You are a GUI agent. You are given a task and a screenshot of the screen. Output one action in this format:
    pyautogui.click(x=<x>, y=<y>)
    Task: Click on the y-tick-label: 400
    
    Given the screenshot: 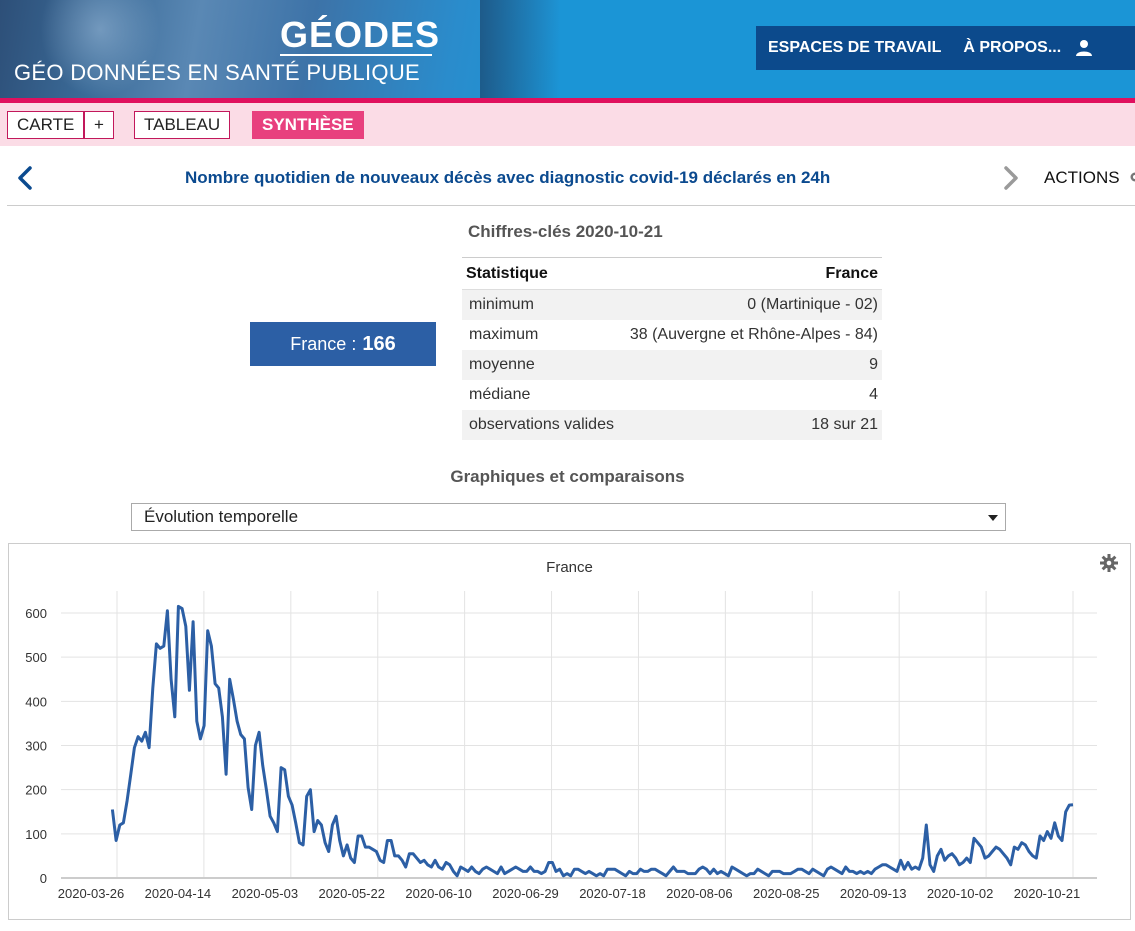 What is the action you would take?
    pyautogui.click(x=36, y=701)
    